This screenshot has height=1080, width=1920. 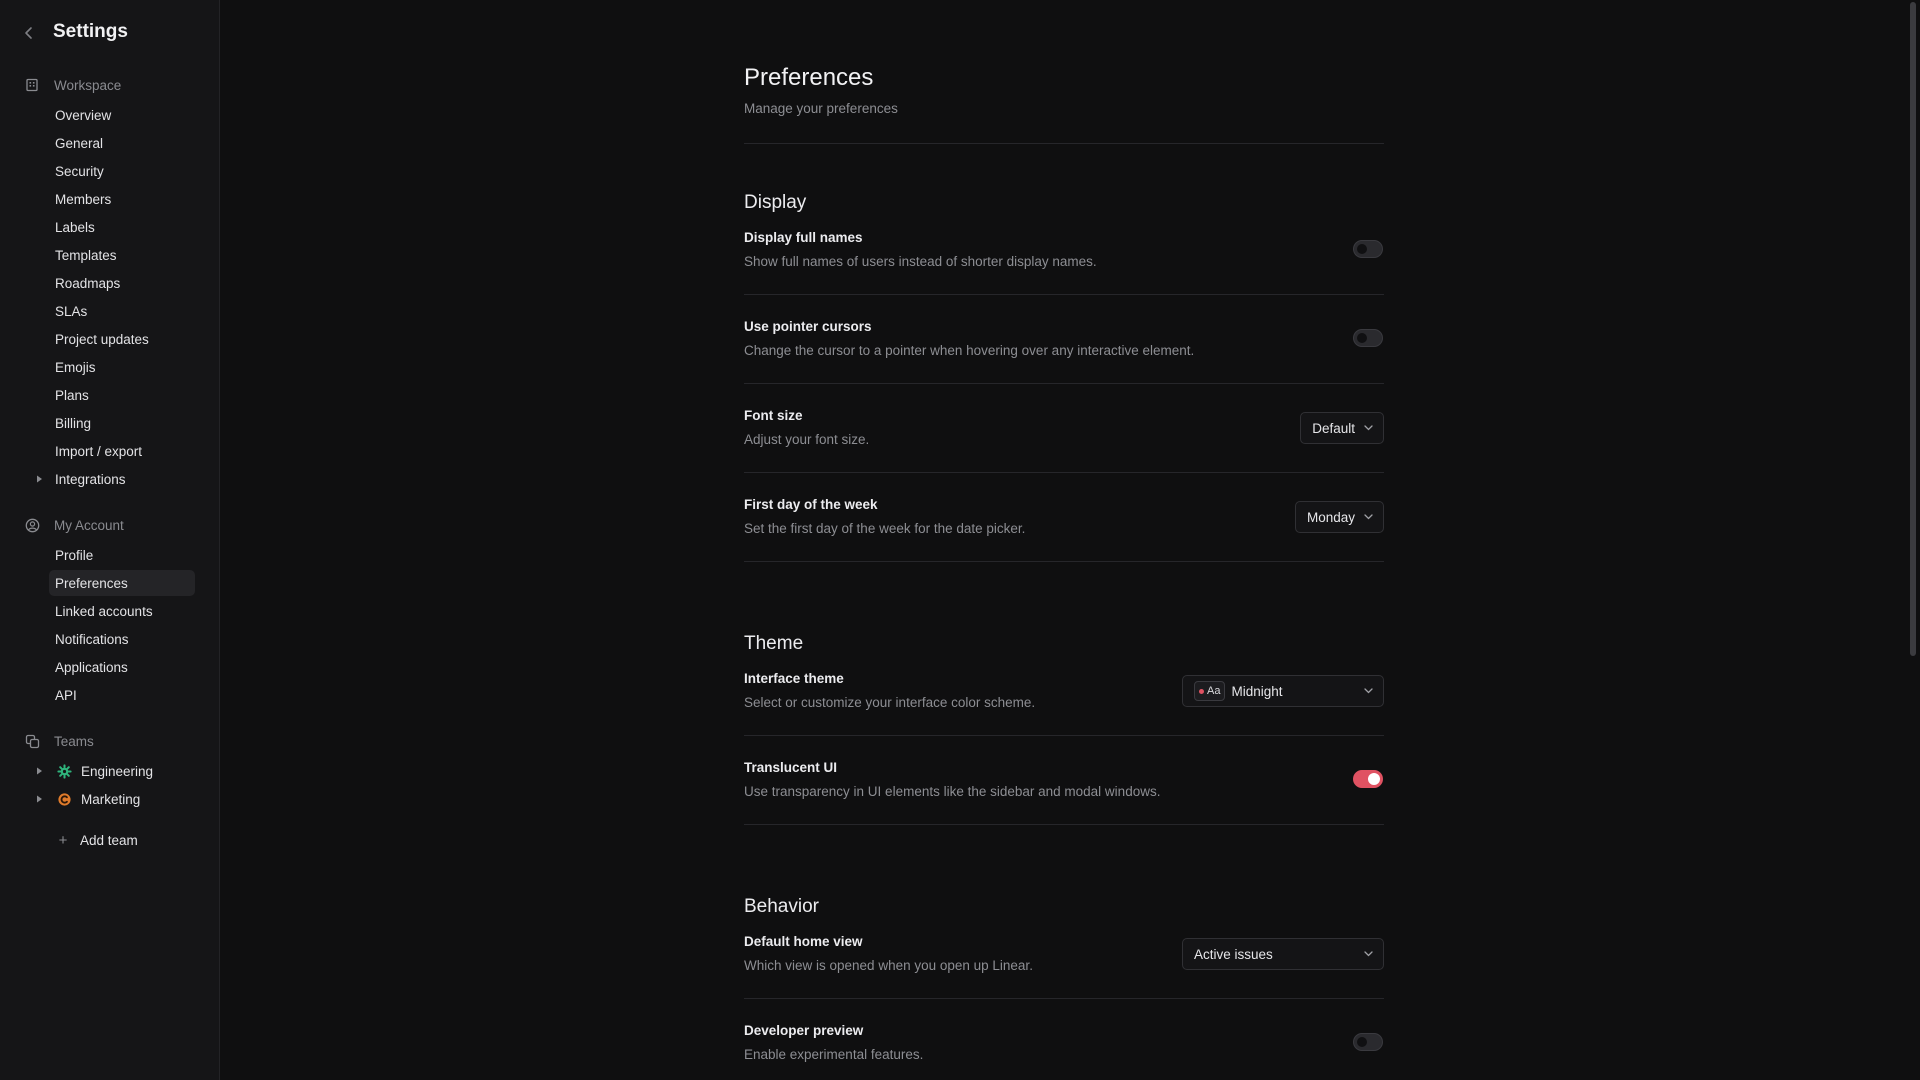 What do you see at coordinates (804, 1030) in the screenshot?
I see `setting-title-developer-preview: Developer preview` at bounding box center [804, 1030].